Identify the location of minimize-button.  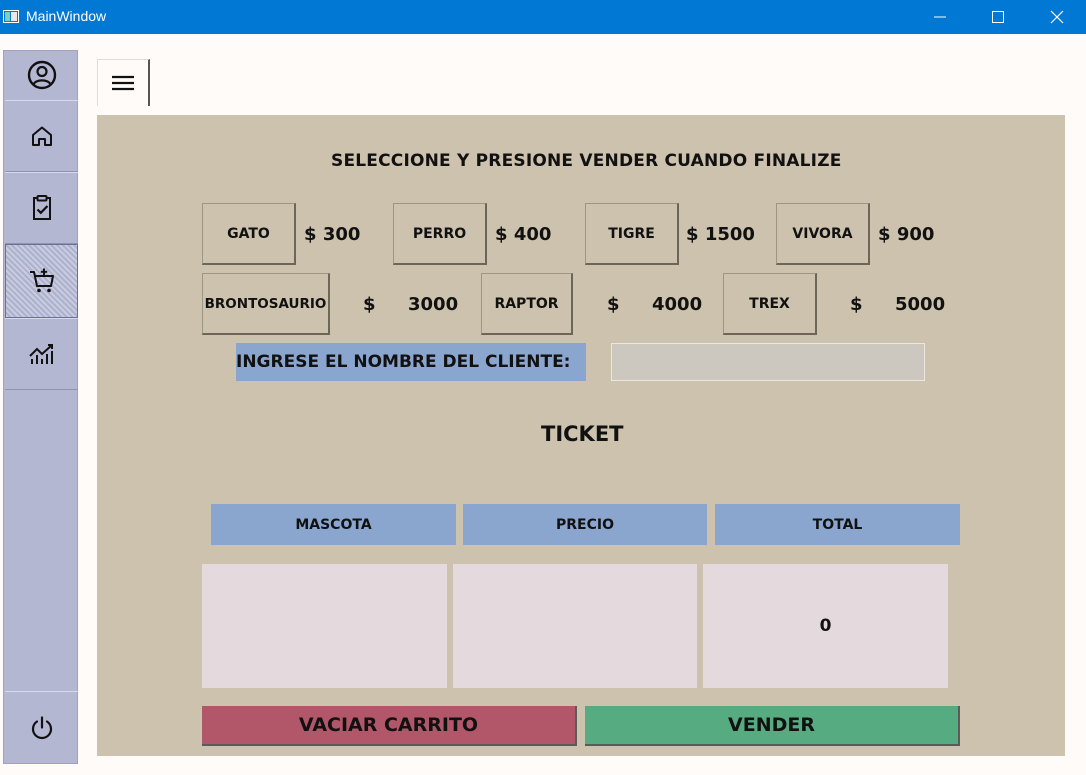
(940, 17).